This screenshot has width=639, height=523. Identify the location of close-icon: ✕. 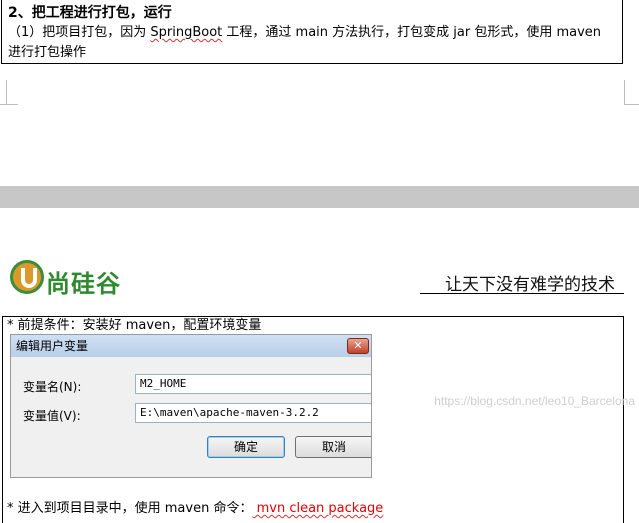
(358, 346).